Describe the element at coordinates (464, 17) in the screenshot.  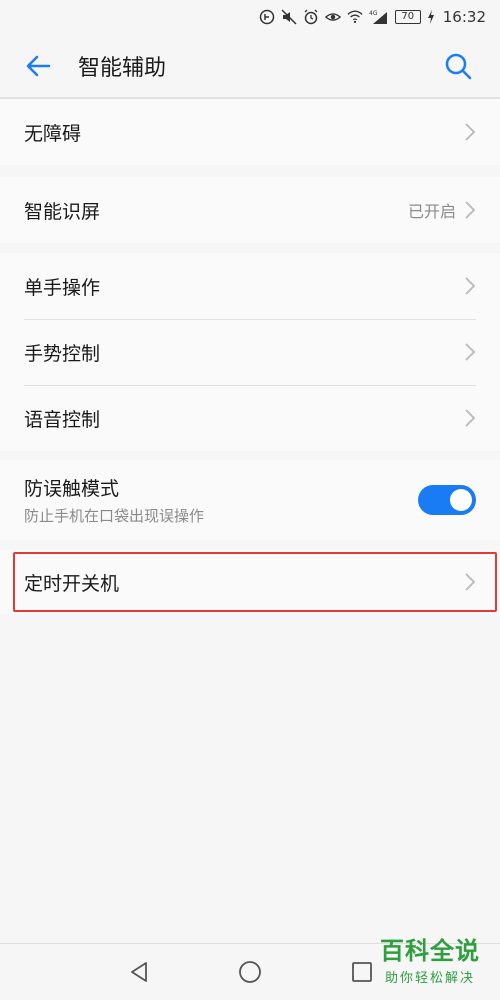
I see `clock: 16:32` at that location.